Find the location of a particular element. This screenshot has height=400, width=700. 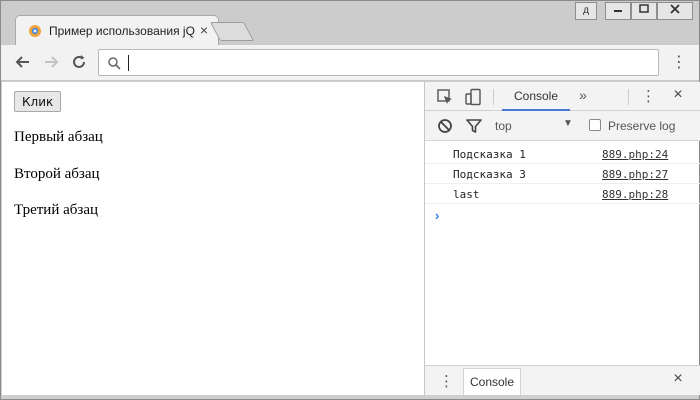

back-arrow-icon is located at coordinates (22, 62).